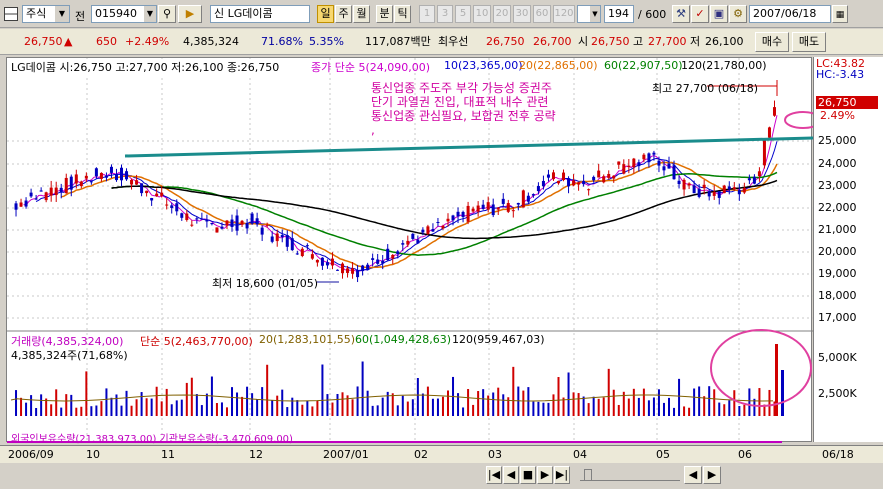 Image resolution: width=883 pixels, height=489 pixels. What do you see at coordinates (11, 14) in the screenshot?
I see `grid-icon` at bounding box center [11, 14].